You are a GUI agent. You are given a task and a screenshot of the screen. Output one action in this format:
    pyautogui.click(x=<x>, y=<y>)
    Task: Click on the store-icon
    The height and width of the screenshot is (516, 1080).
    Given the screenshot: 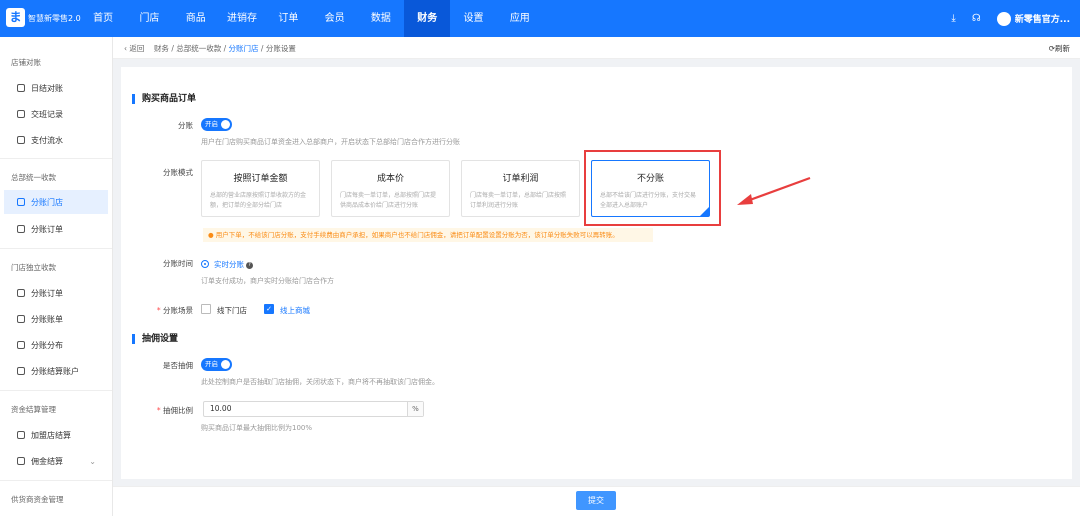 What is the action you would take?
    pyautogui.click(x=21, y=202)
    